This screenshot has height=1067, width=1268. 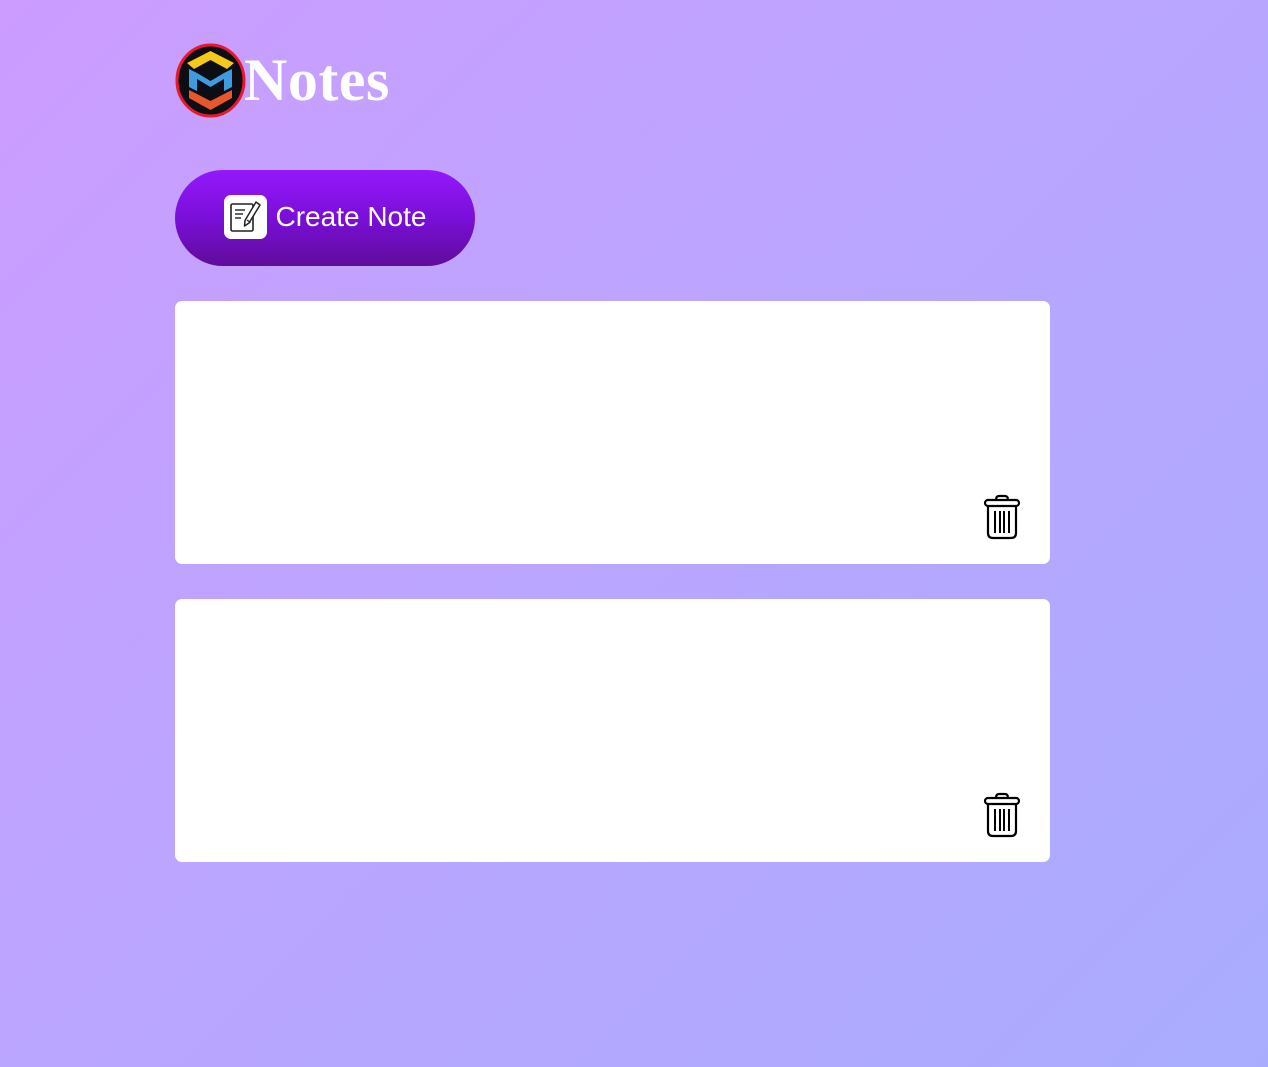 I want to click on app-header: Notes, so click(x=612, y=80).